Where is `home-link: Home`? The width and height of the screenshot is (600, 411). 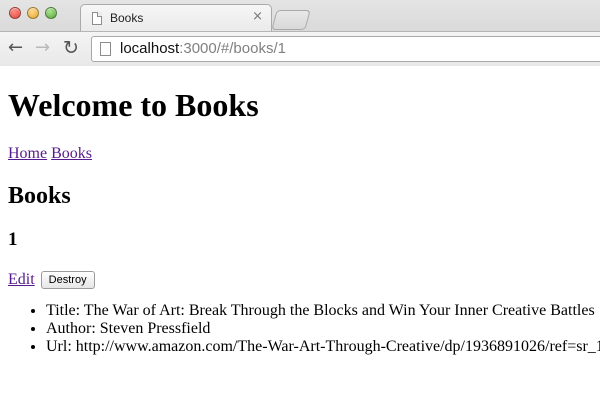
home-link: Home is located at coordinates (27, 153).